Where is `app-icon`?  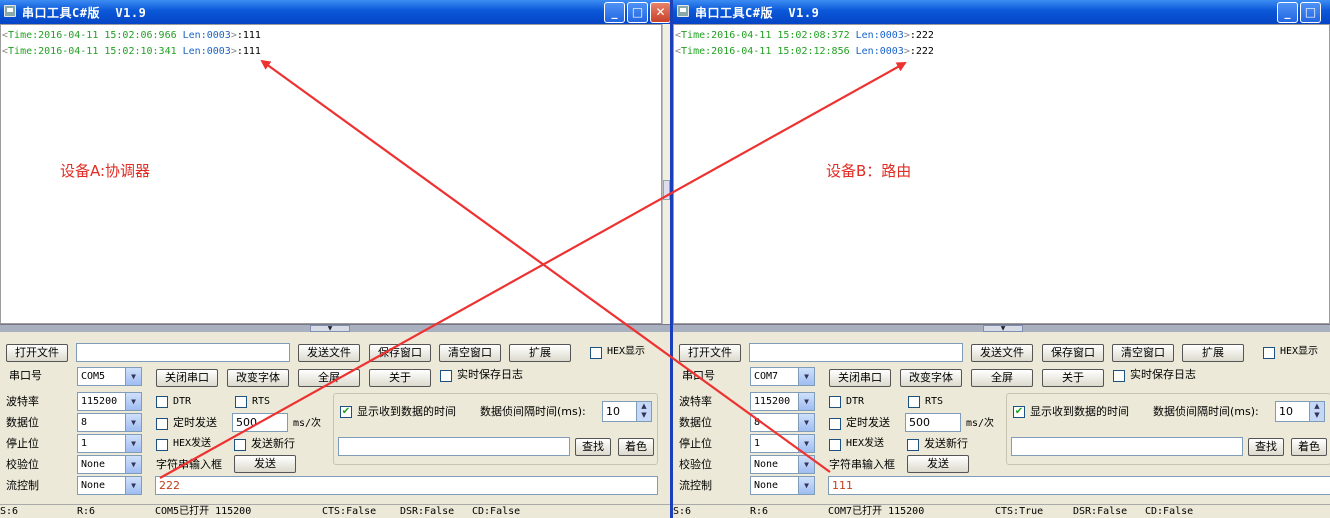 app-icon is located at coordinates (683, 11).